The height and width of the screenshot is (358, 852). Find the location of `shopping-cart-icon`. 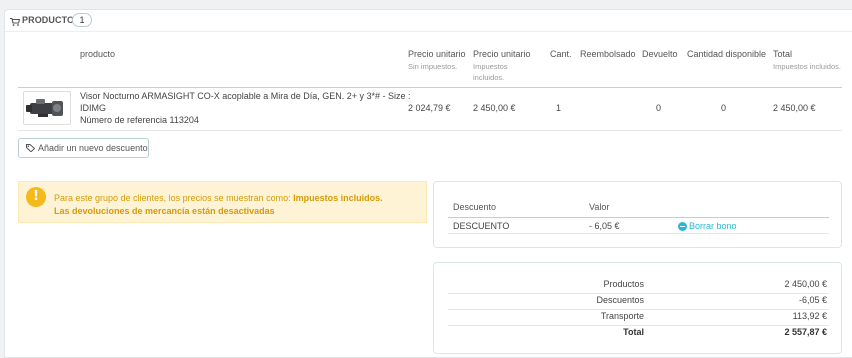

shopping-cart-icon is located at coordinates (15, 22).